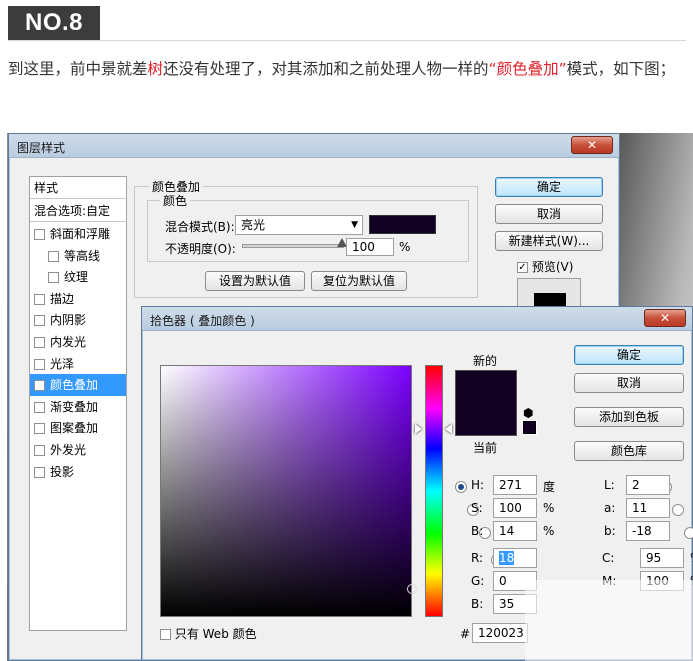  I want to click on intro-text-middle: 还没有处理了，对其添加和之前处理人物一样的, so click(326, 69).